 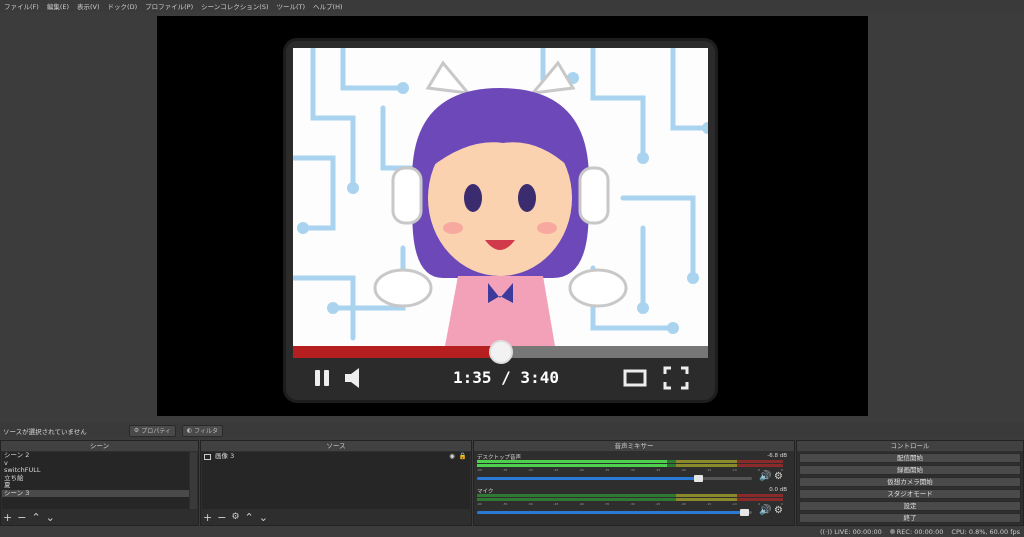 I want to click on scene-item: シーン 2, so click(x=95, y=455).